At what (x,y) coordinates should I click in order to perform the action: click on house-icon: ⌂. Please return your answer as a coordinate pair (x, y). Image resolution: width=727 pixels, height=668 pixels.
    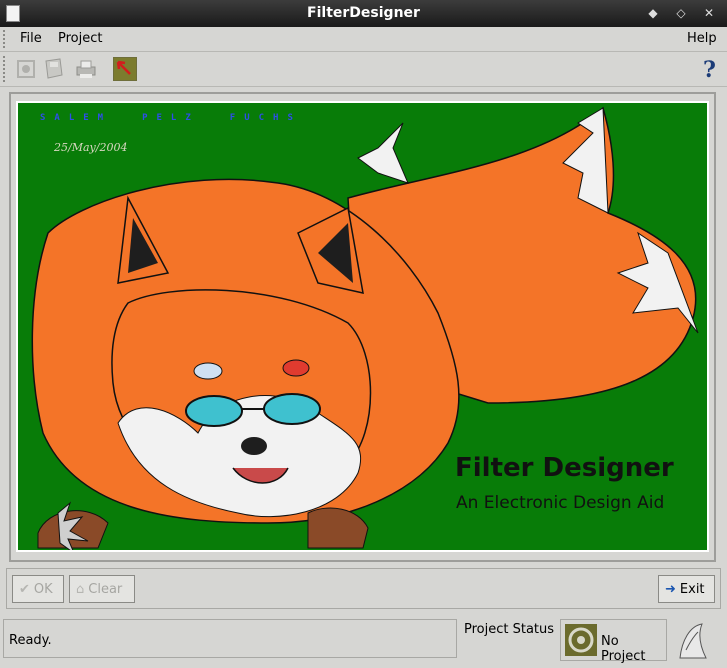
    Looking at the image, I should click on (80, 589).